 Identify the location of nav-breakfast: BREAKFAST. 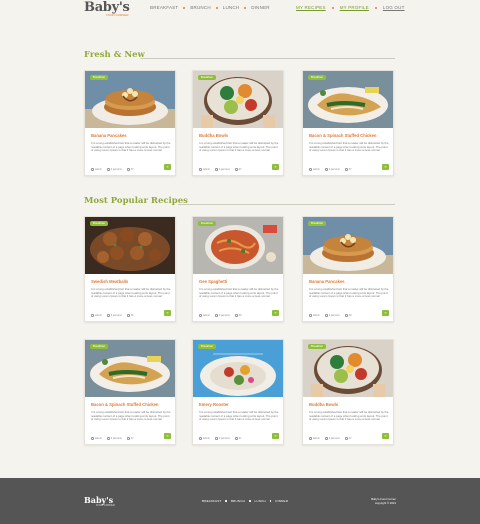
(164, 7).